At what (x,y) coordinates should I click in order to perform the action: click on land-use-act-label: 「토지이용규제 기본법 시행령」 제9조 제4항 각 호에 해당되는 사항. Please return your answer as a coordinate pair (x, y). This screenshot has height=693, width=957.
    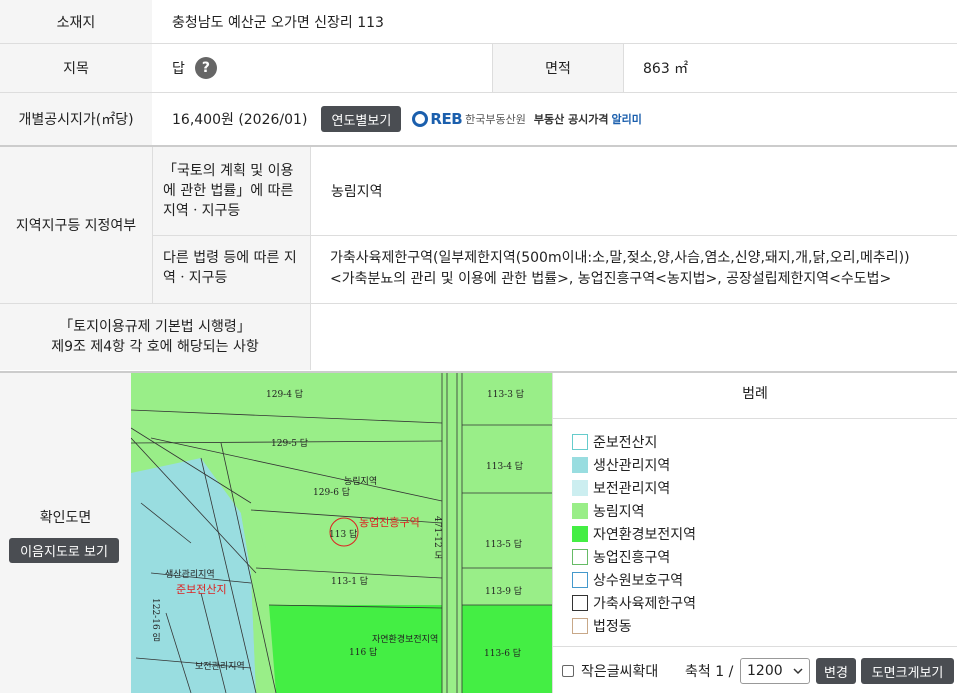
    Looking at the image, I should click on (155, 337).